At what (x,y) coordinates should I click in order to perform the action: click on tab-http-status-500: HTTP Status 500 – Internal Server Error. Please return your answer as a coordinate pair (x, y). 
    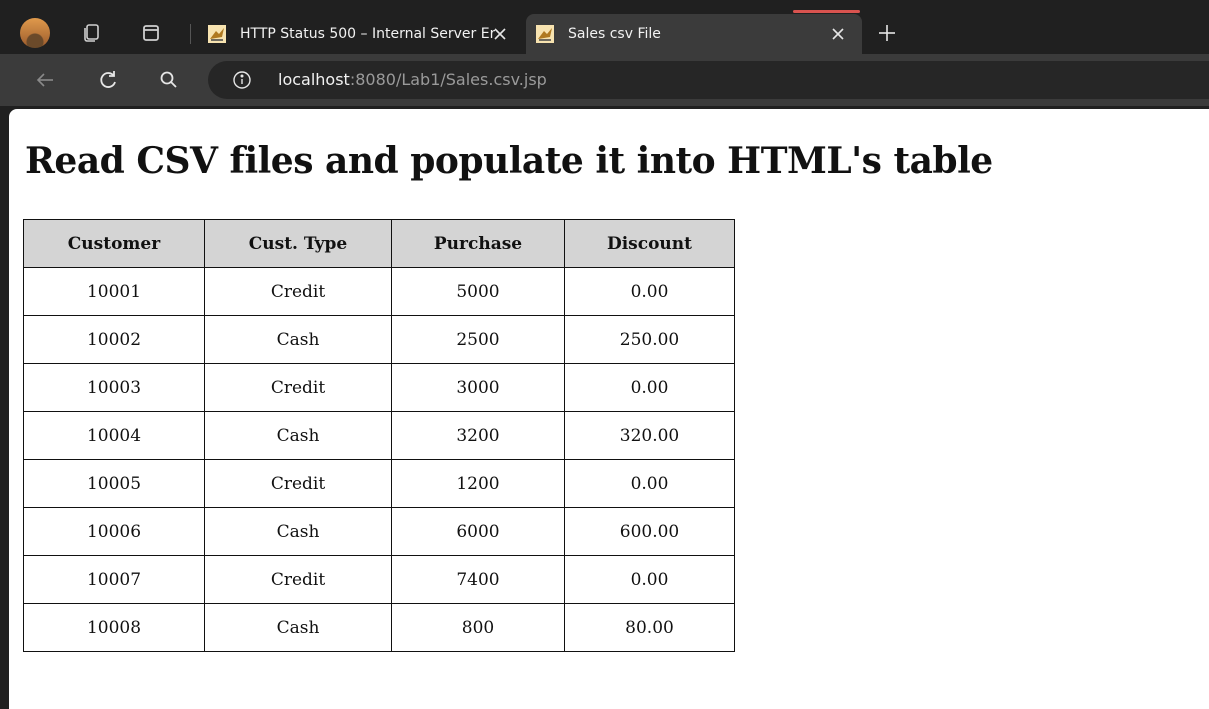
    Looking at the image, I should click on (361, 34).